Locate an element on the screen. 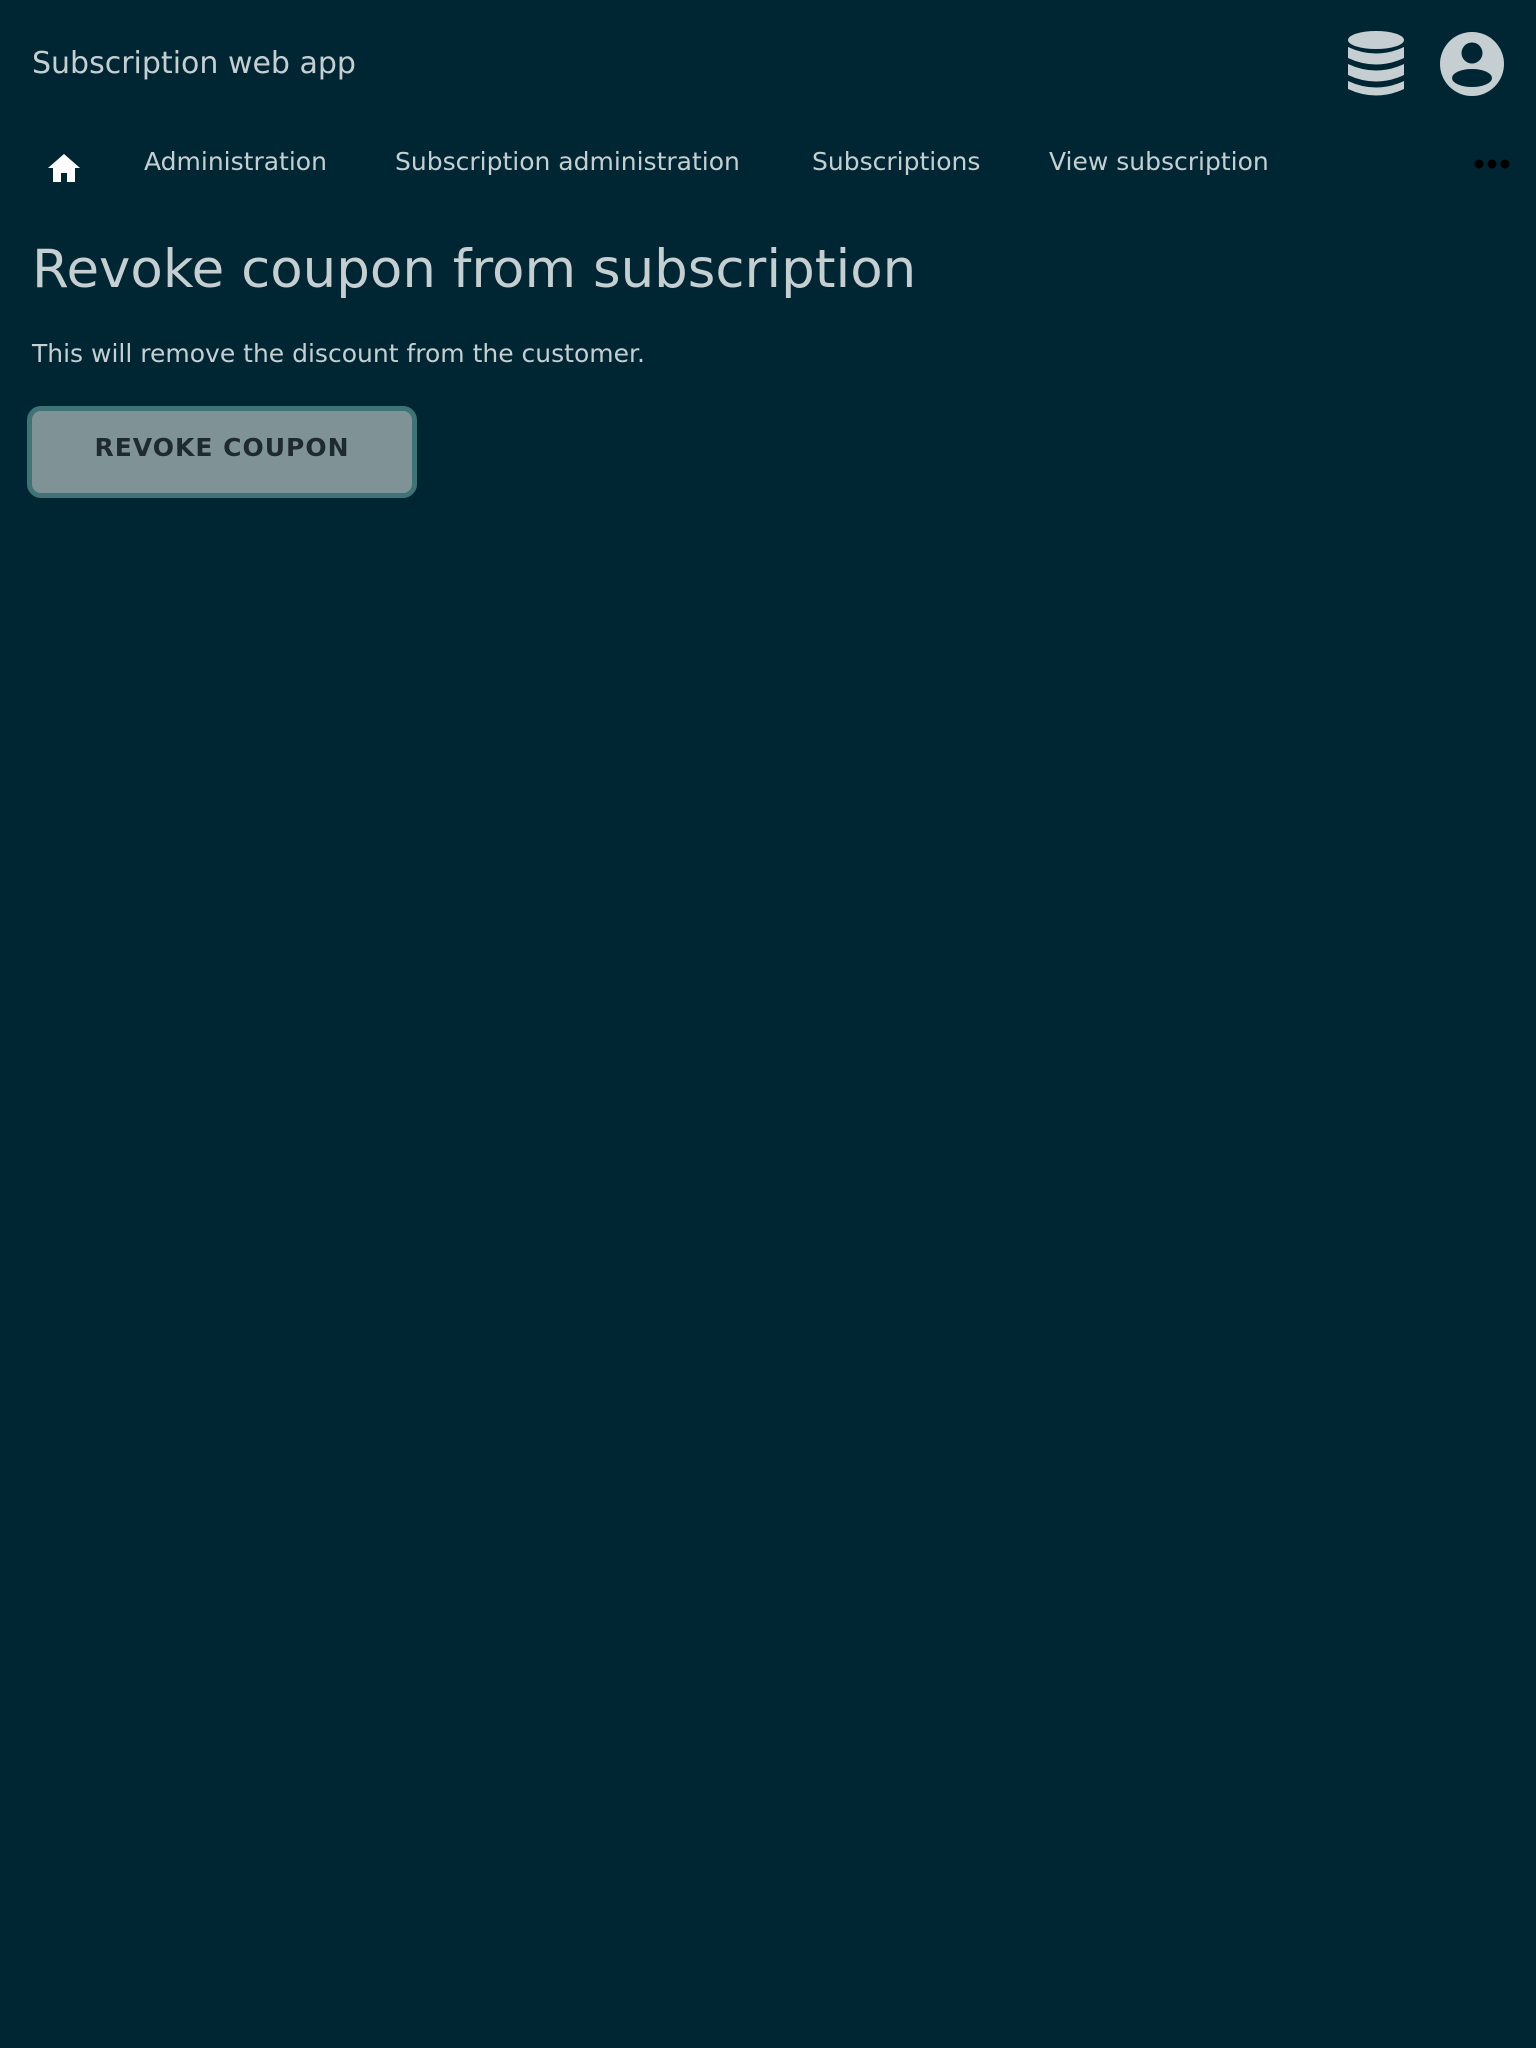  app-header: Subscription web app is located at coordinates (768, 64).